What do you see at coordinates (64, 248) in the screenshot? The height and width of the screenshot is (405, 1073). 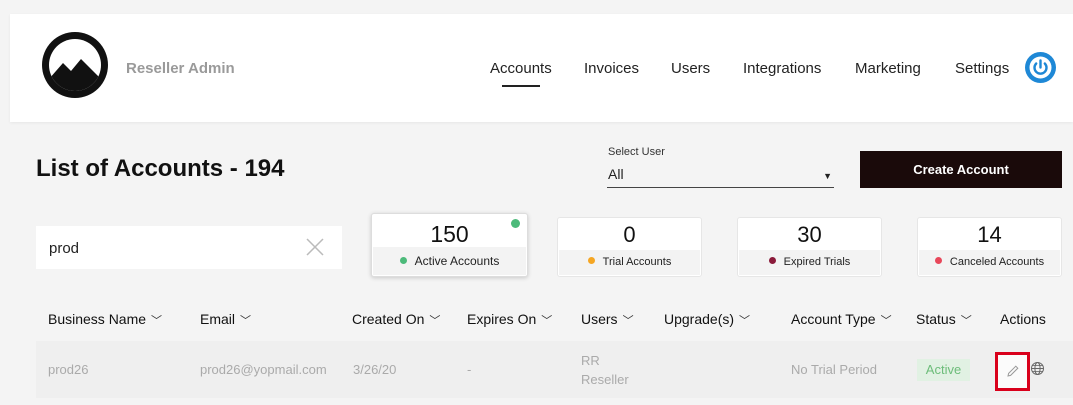 I see `search-value: prod` at bounding box center [64, 248].